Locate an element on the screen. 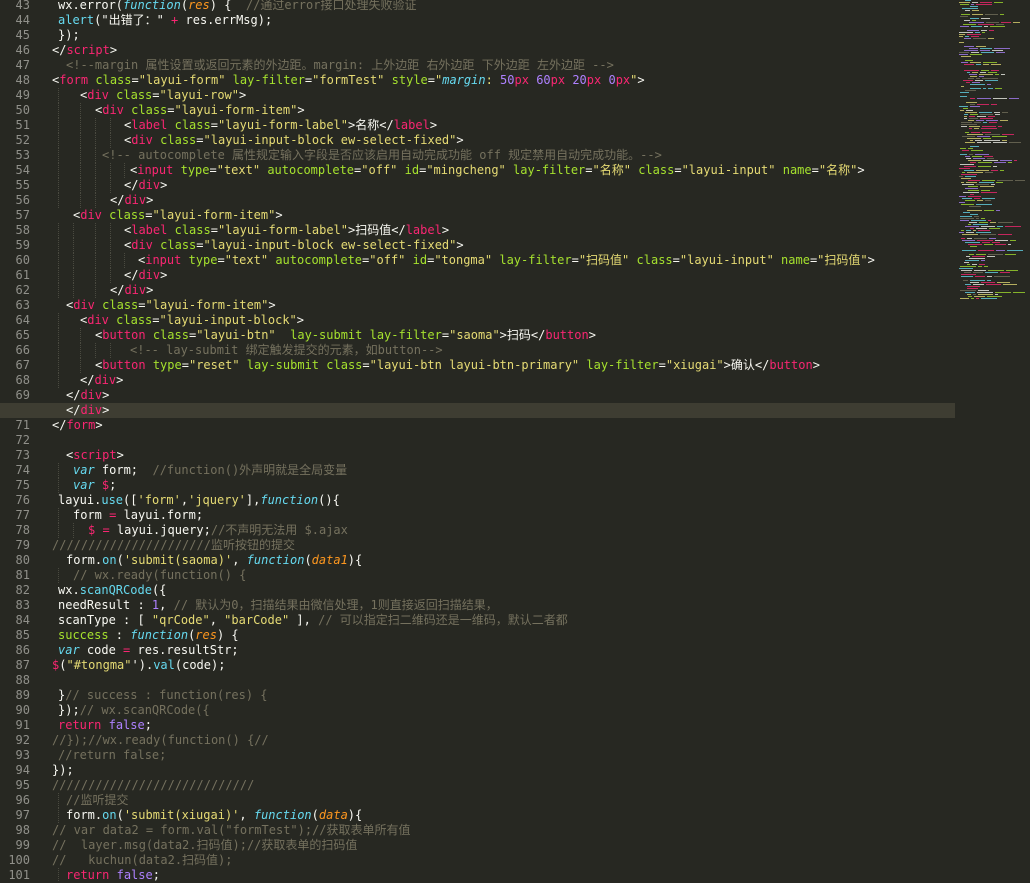 The height and width of the screenshot is (883, 1030). minimap is located at coordinates (992, 440).